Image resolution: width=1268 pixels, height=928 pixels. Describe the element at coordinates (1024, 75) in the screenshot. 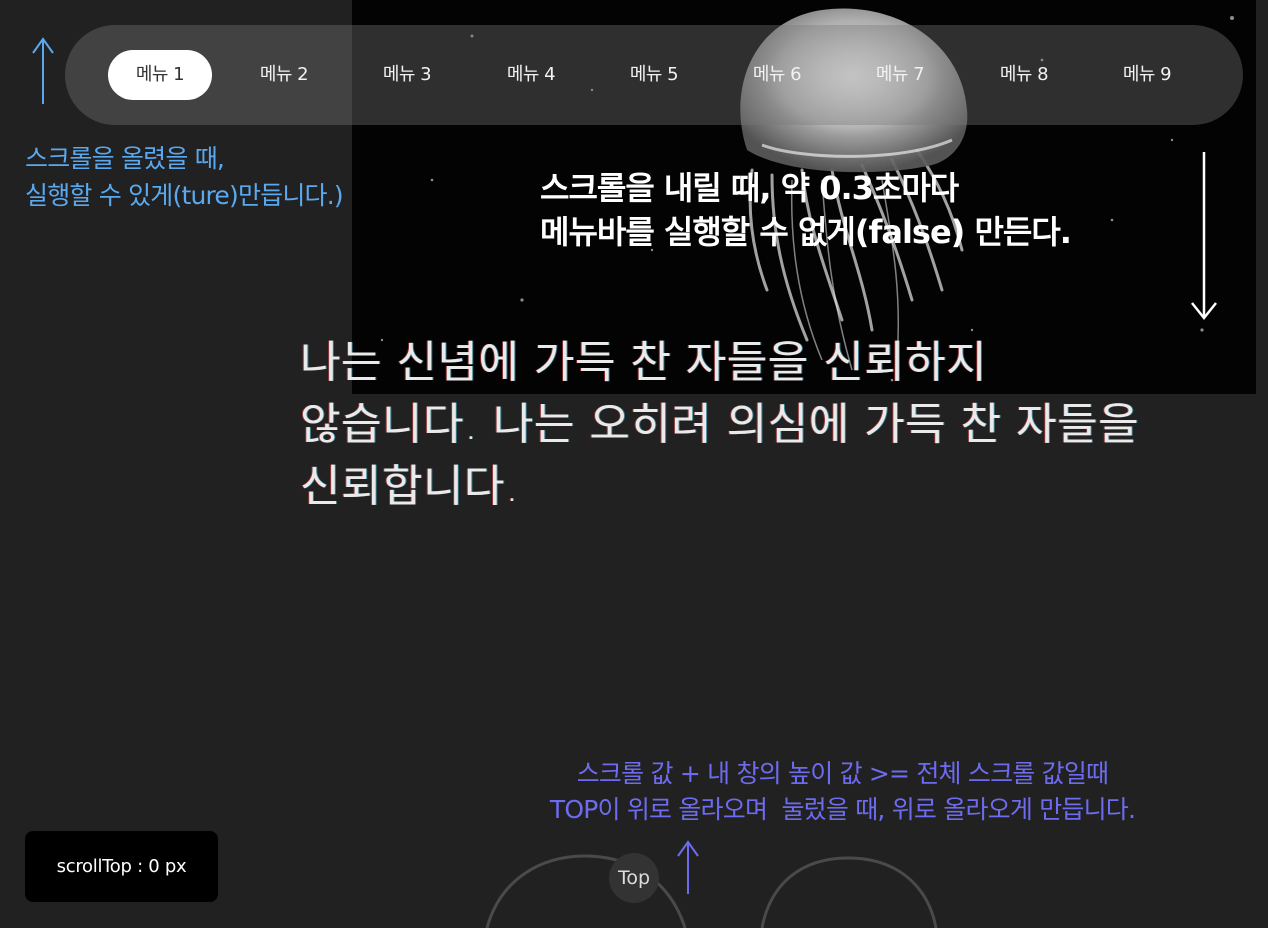

I see `nav-item-menu-8: 메뉴 8` at that location.